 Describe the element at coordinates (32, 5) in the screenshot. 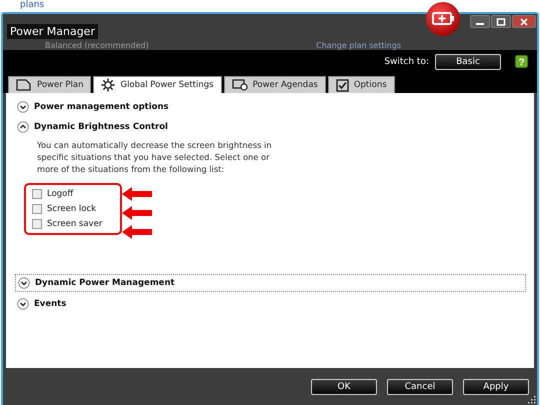

I see `plans-link: plans` at that location.